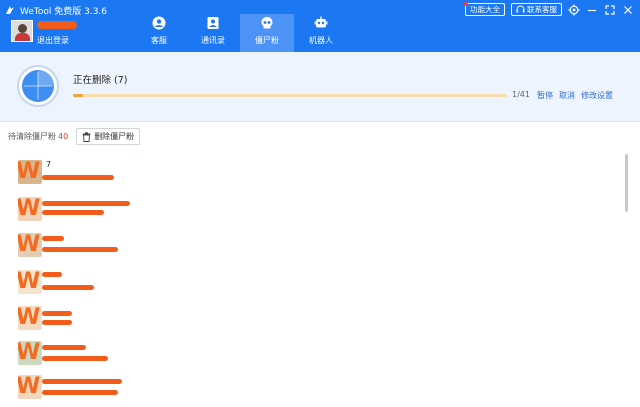 This screenshot has height=407, width=640. I want to click on pause-link: 暂停, so click(545, 95).